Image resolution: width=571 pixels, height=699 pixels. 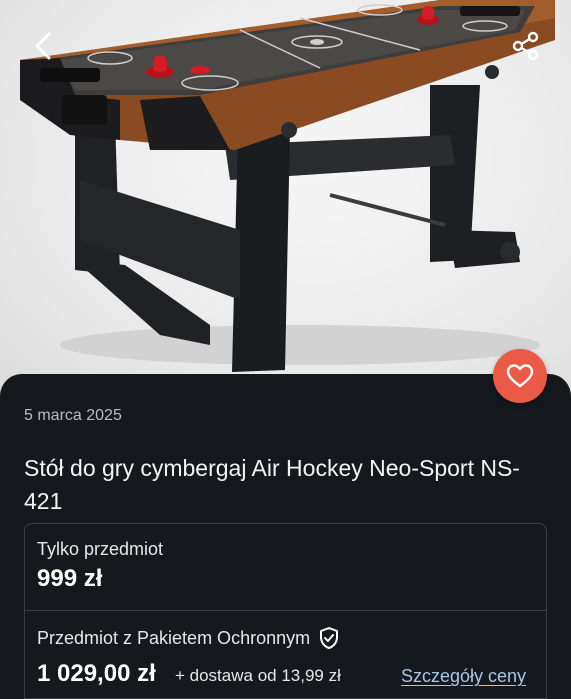 What do you see at coordinates (258, 675) in the screenshot?
I see `delivery-cost: + dostawa od 13,99 zł` at bounding box center [258, 675].